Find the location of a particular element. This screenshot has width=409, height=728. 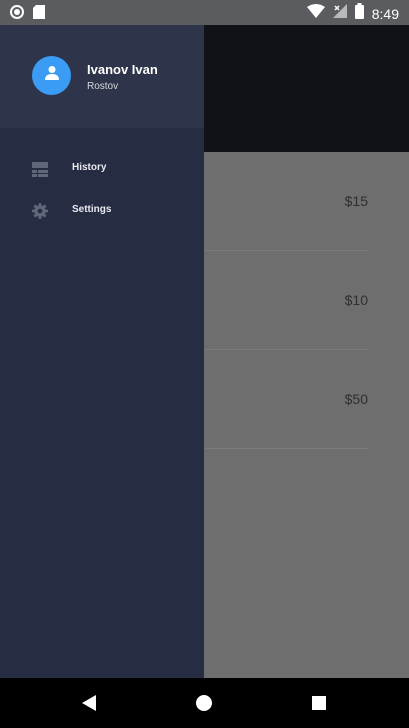

home-icon is located at coordinates (204, 703).